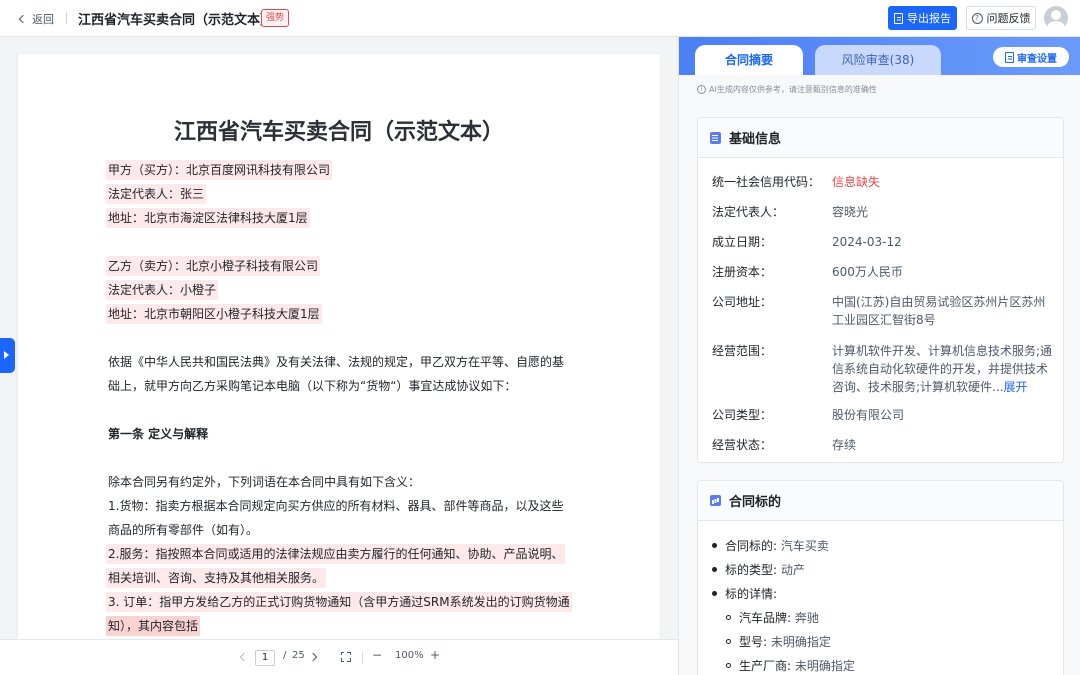 This screenshot has width=1080, height=675. I want to click on expand-link: 展开, so click(1016, 387).